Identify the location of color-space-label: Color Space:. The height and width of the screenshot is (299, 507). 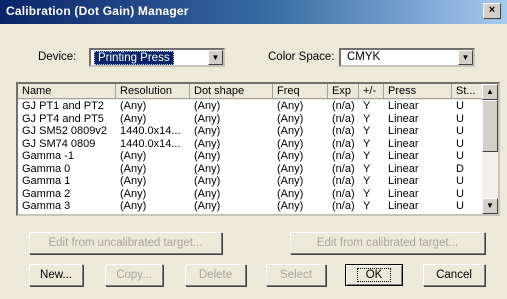
(301, 57).